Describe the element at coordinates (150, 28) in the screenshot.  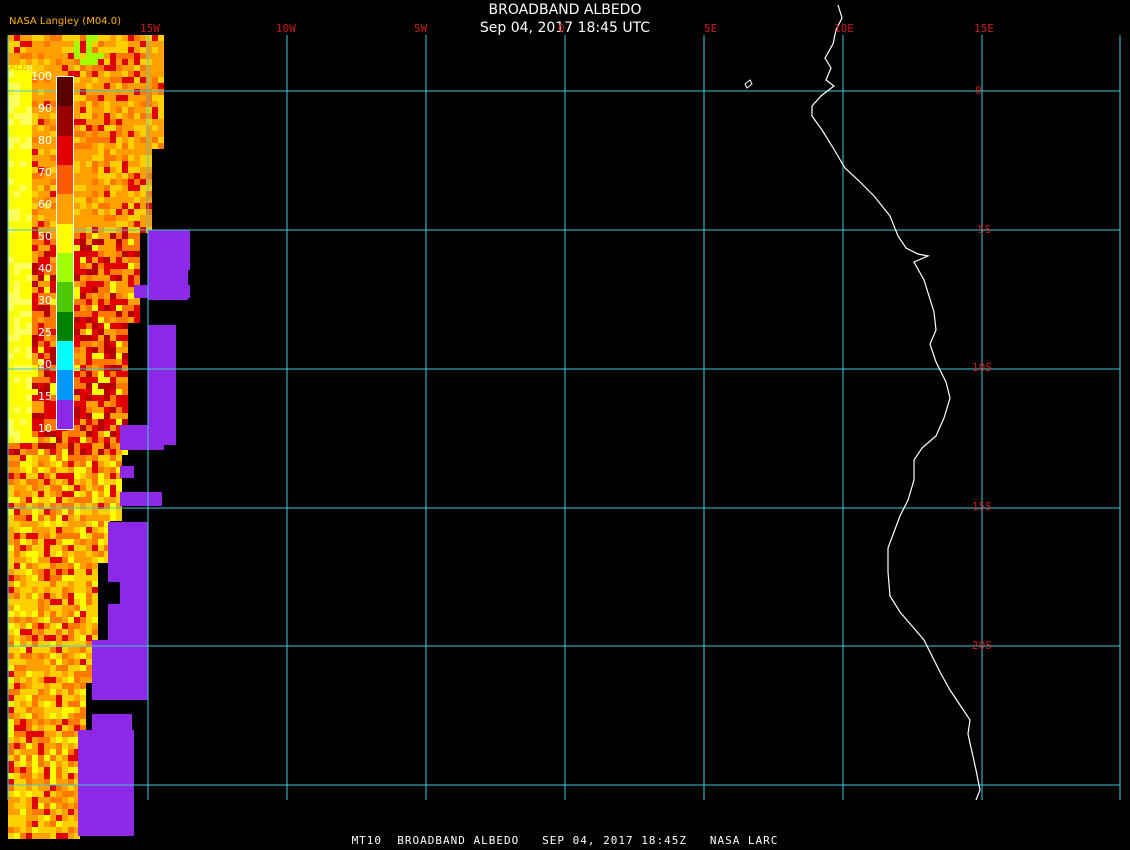
I see `lon-label-15w: 15W` at that location.